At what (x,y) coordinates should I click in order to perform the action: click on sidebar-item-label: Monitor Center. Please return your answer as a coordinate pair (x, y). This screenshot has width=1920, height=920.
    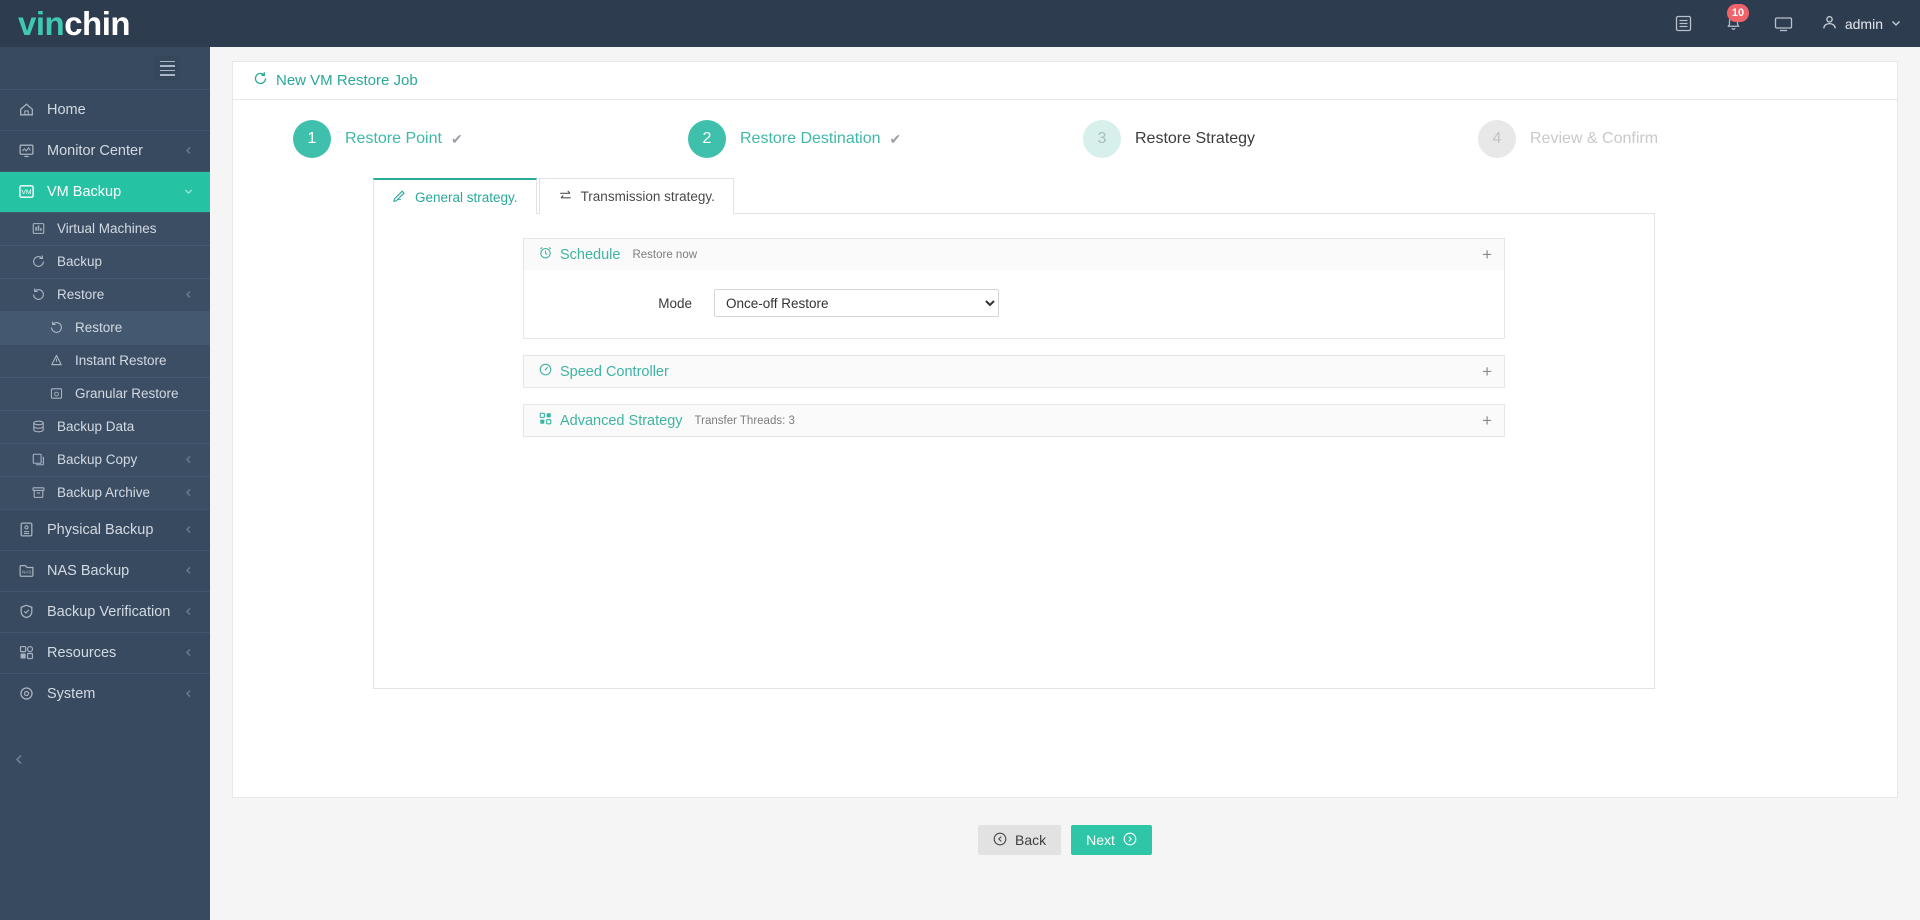
    Looking at the image, I should click on (95, 150).